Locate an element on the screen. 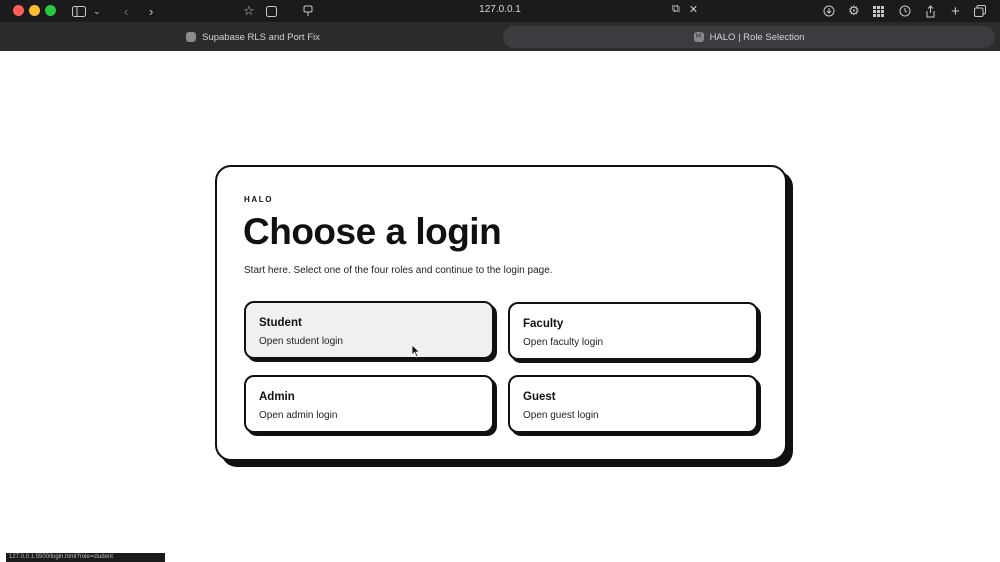 This screenshot has width=1000, height=562. role-description: Open guest login is located at coordinates (561, 415).